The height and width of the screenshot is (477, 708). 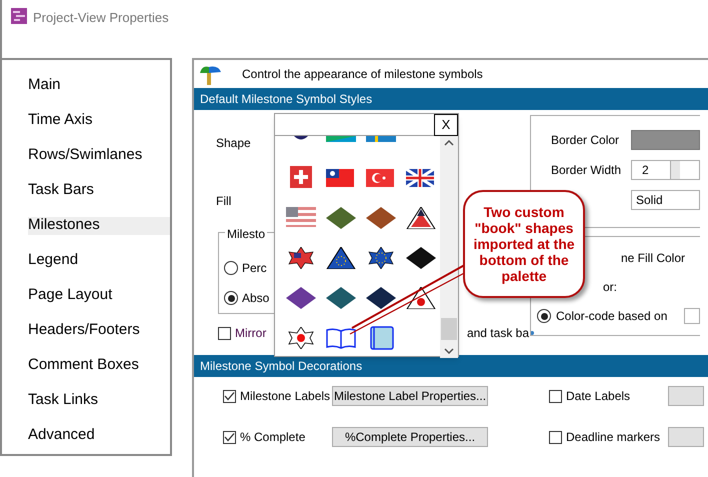 What do you see at coordinates (653, 257) in the screenshot?
I see `radio-label: ne Fill Color` at bounding box center [653, 257].